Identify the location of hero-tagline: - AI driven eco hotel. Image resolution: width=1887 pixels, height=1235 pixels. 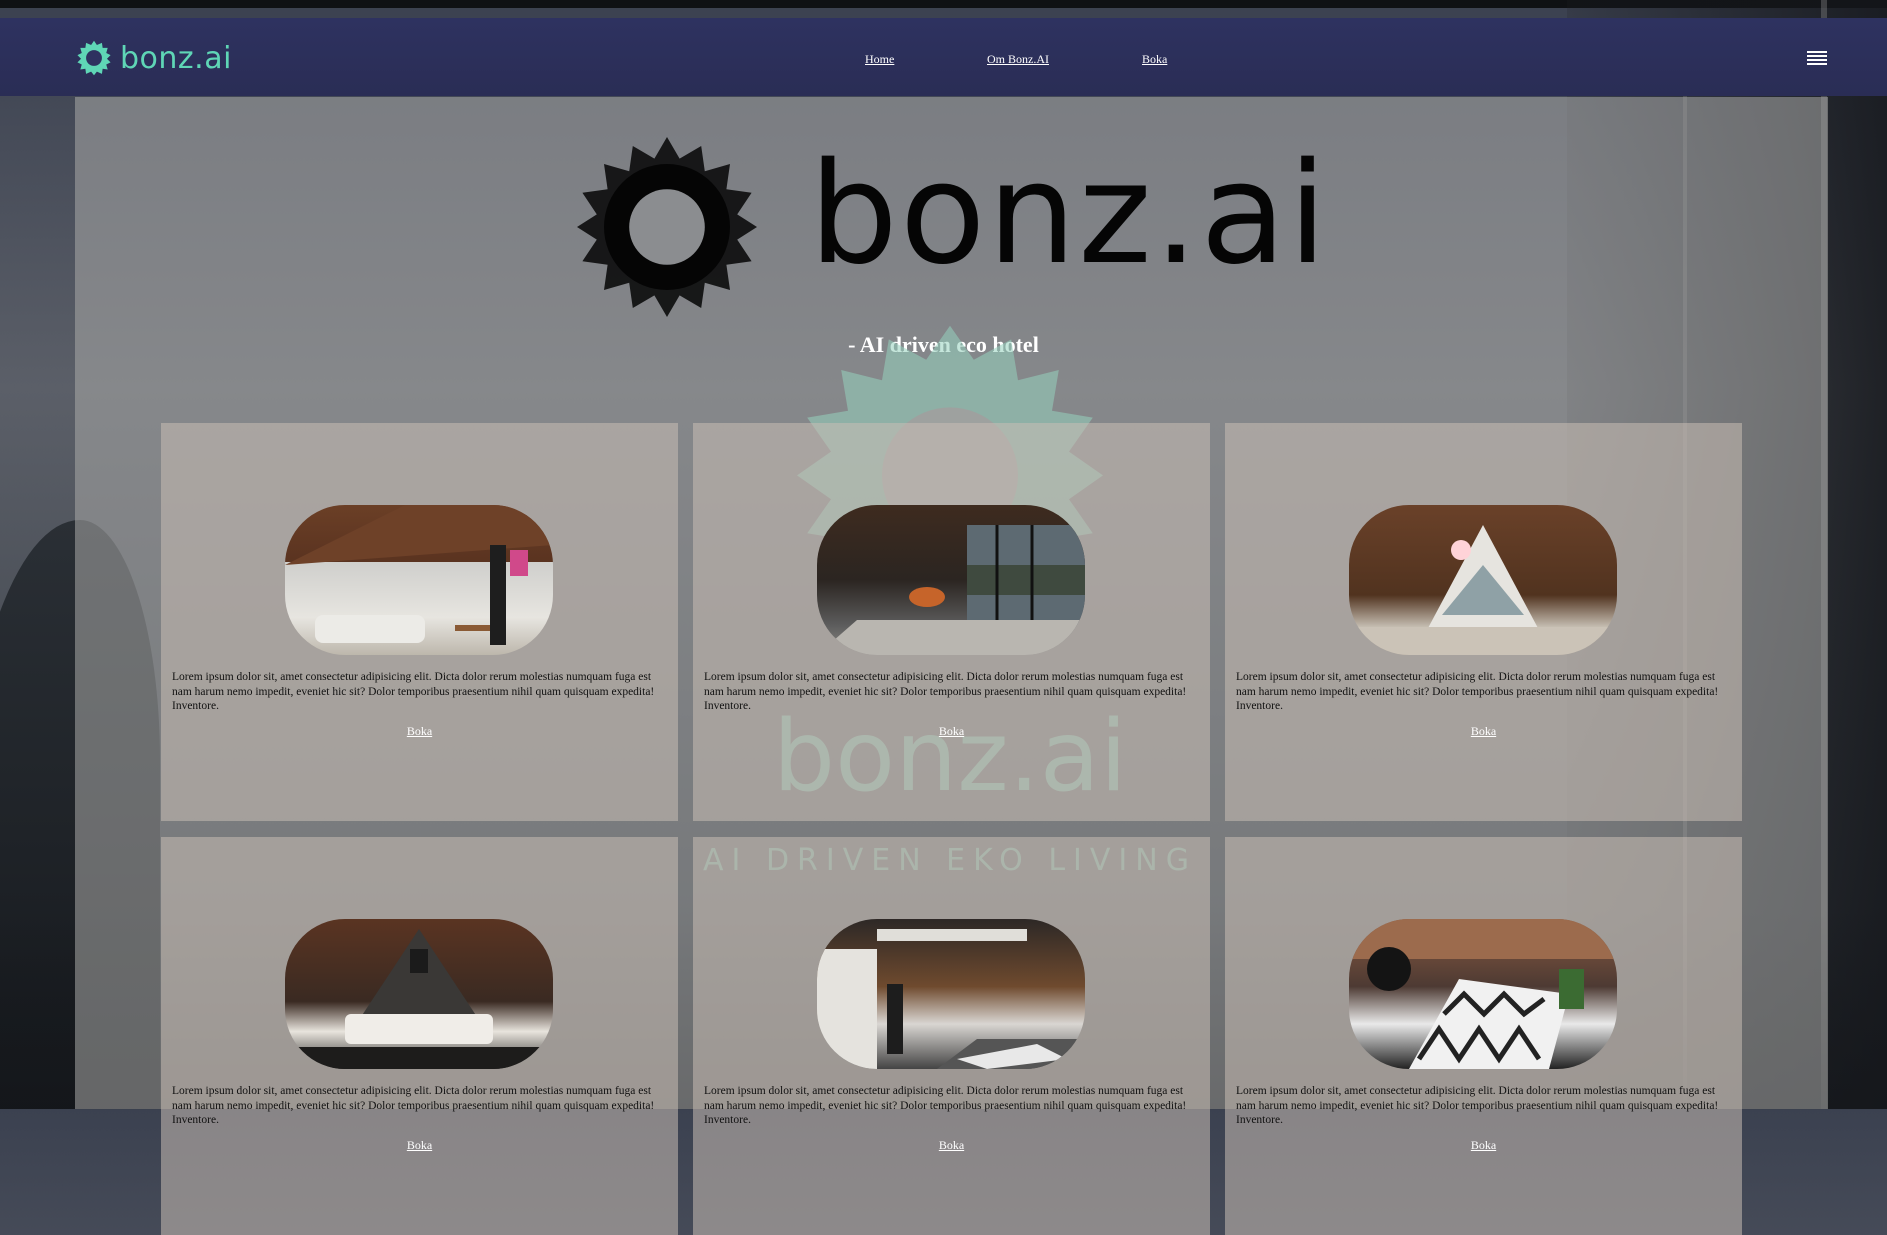
(943, 344).